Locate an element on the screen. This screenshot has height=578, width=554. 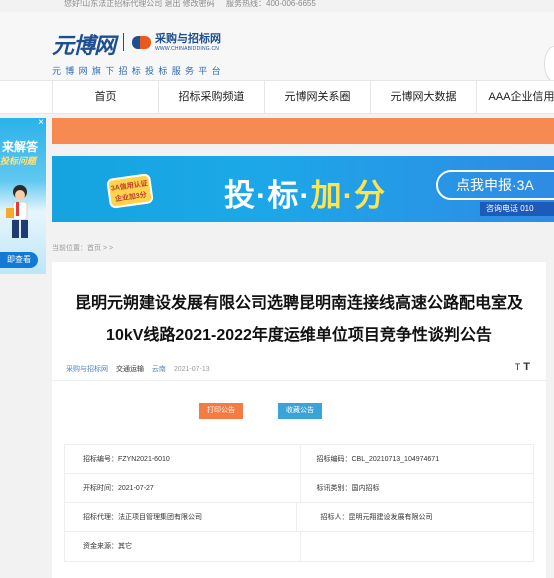
logo-tagline: 元博网旗下招标投标服务平台 is located at coordinates (138, 71).